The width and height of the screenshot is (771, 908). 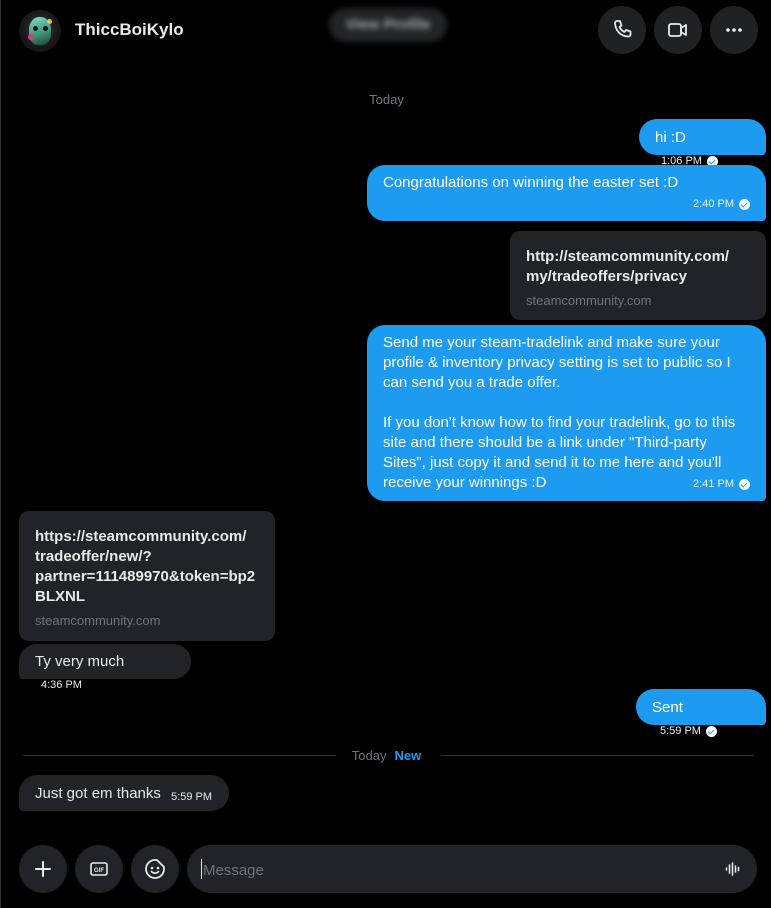 I want to click on voice-message-icon, so click(x=733, y=869).